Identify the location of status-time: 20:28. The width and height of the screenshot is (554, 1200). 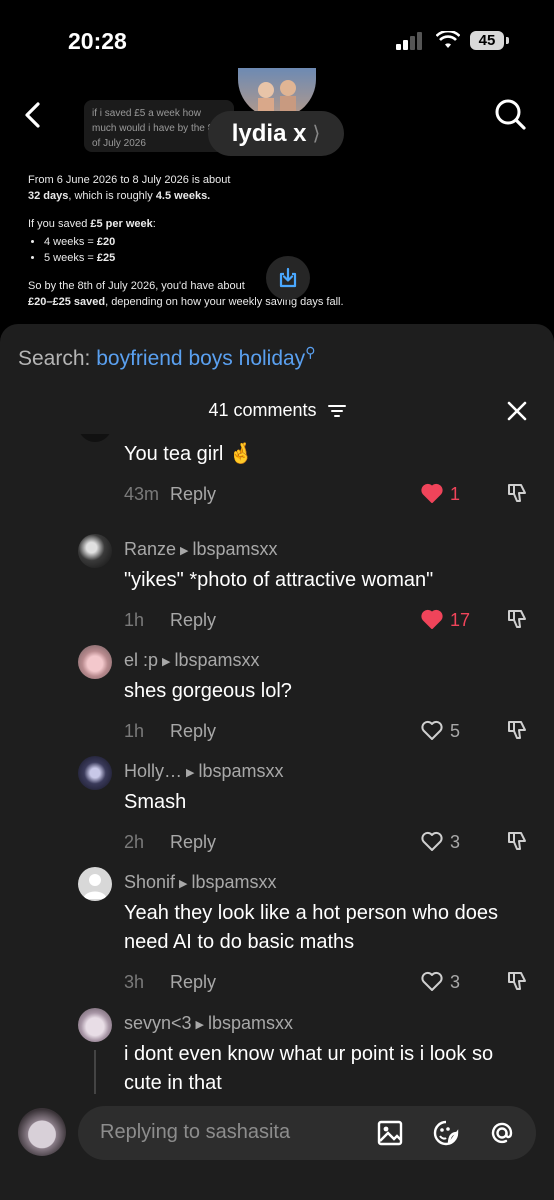
(97, 41).